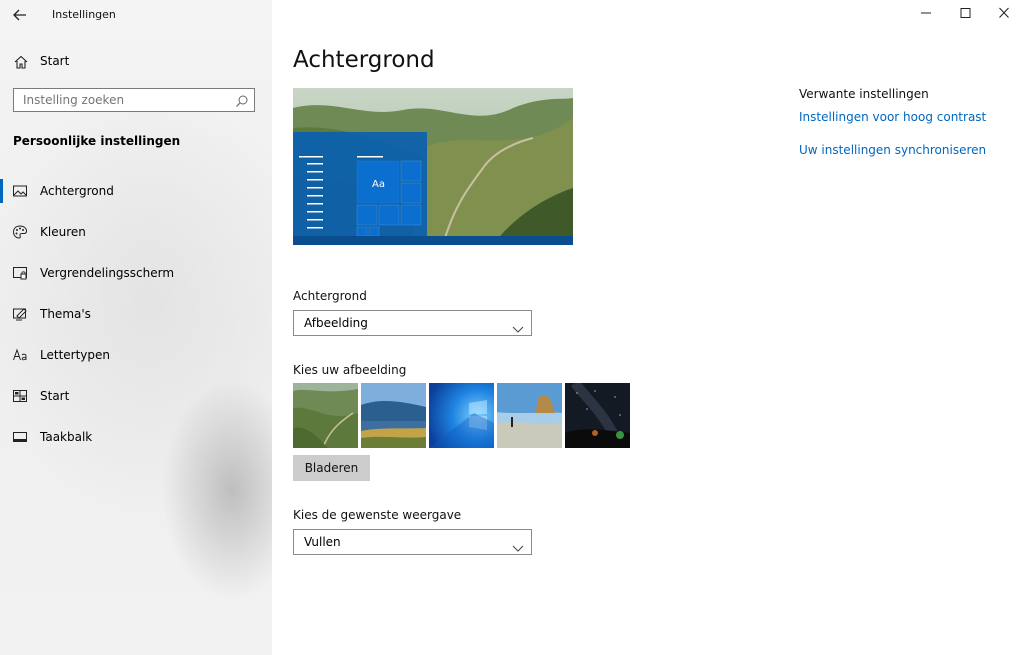  Describe the element at coordinates (84, 14) in the screenshot. I see `app-title: Instellingen` at that location.